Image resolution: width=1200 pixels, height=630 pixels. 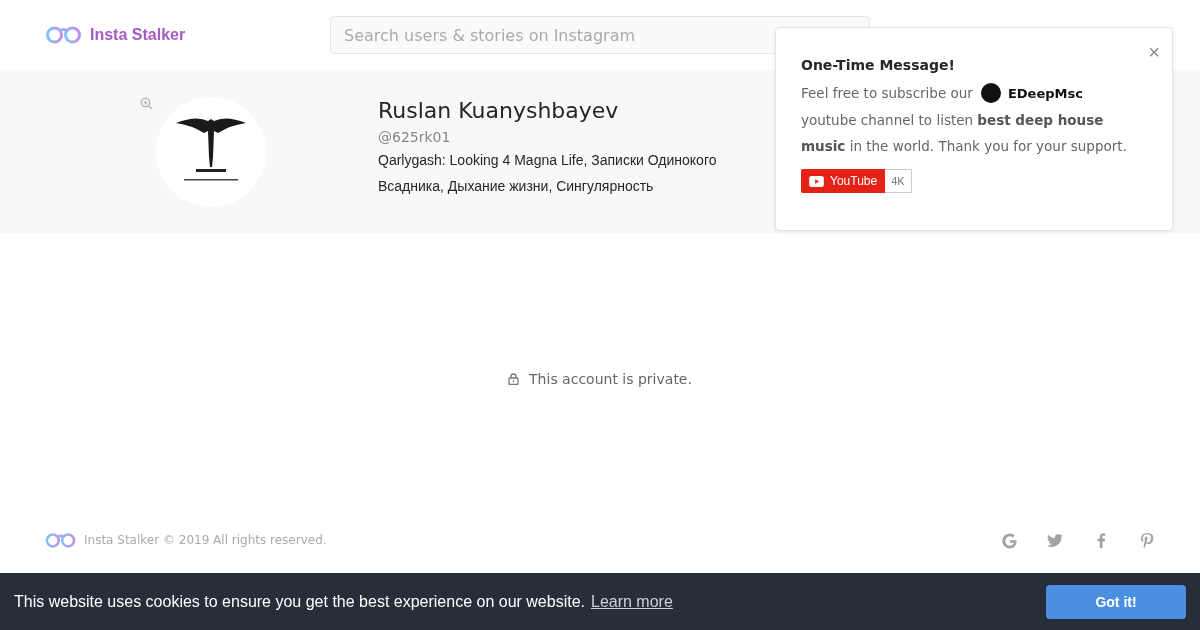 What do you see at coordinates (990, 93) in the screenshot?
I see `channel-avatar-icon` at bounding box center [990, 93].